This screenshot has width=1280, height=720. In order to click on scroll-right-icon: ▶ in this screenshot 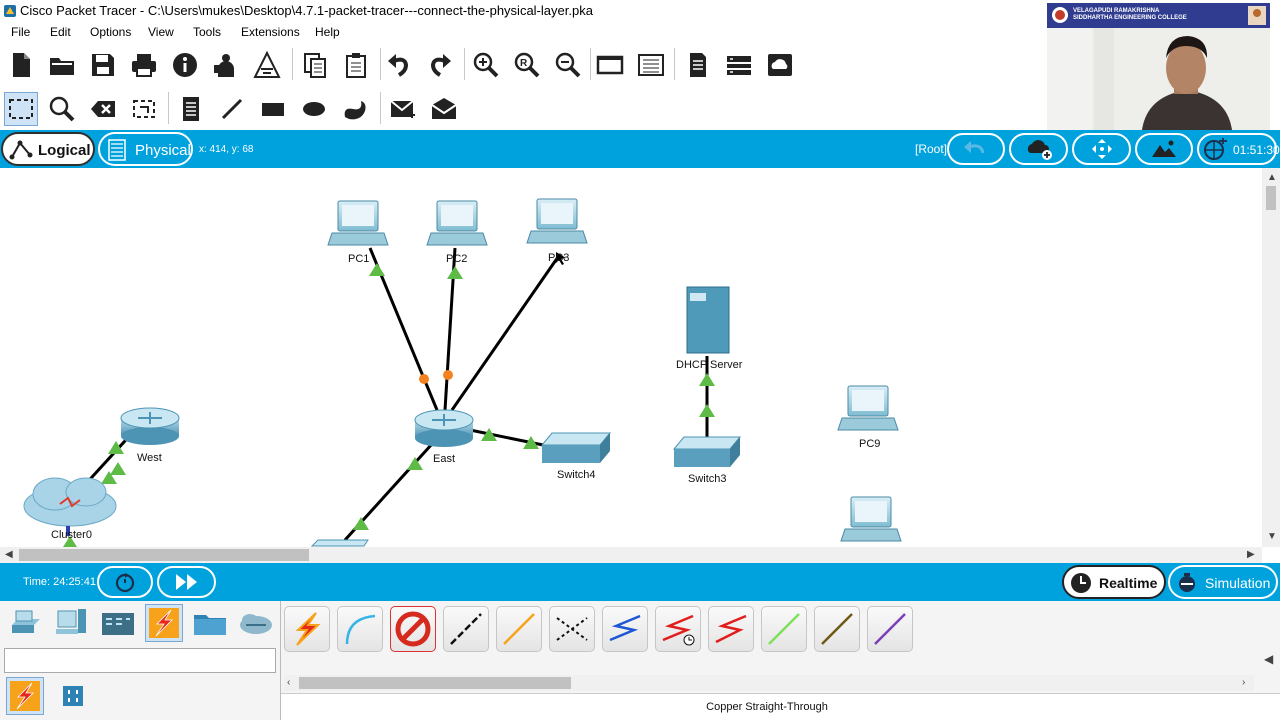, I will do `click(1251, 554)`.